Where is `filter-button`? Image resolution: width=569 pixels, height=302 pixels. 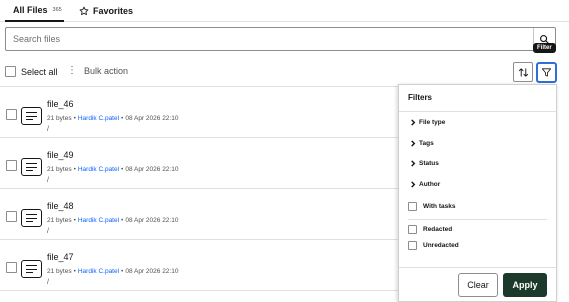
filter-button is located at coordinates (546, 72).